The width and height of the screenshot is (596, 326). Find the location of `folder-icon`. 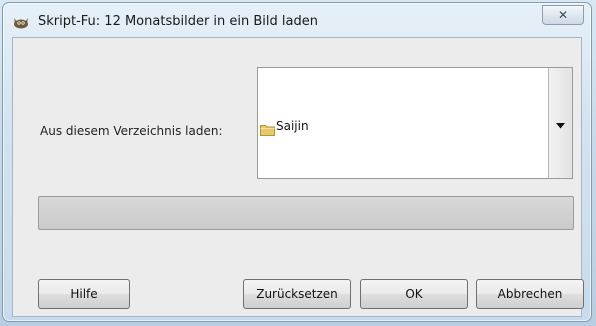

folder-icon is located at coordinates (267, 128).